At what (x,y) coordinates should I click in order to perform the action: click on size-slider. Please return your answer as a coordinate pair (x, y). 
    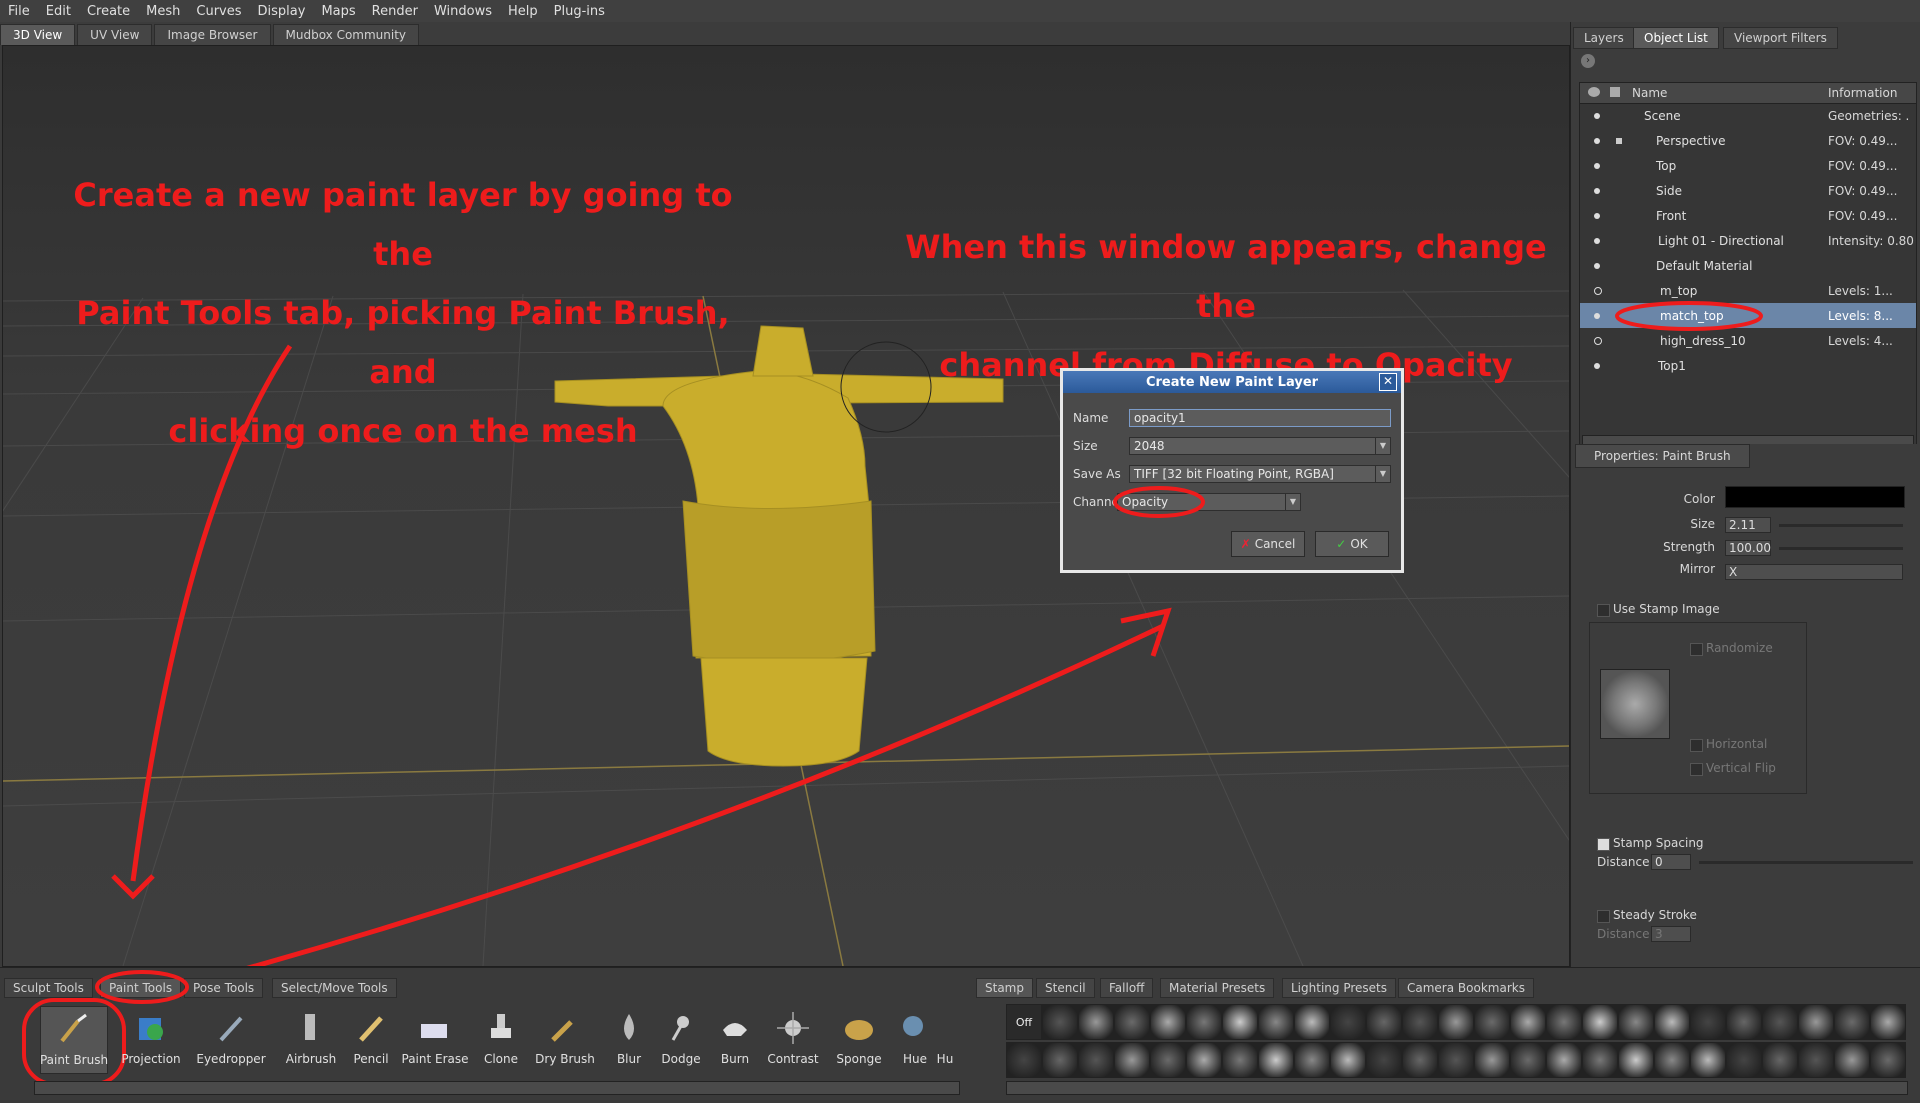
    Looking at the image, I should click on (1841, 525).